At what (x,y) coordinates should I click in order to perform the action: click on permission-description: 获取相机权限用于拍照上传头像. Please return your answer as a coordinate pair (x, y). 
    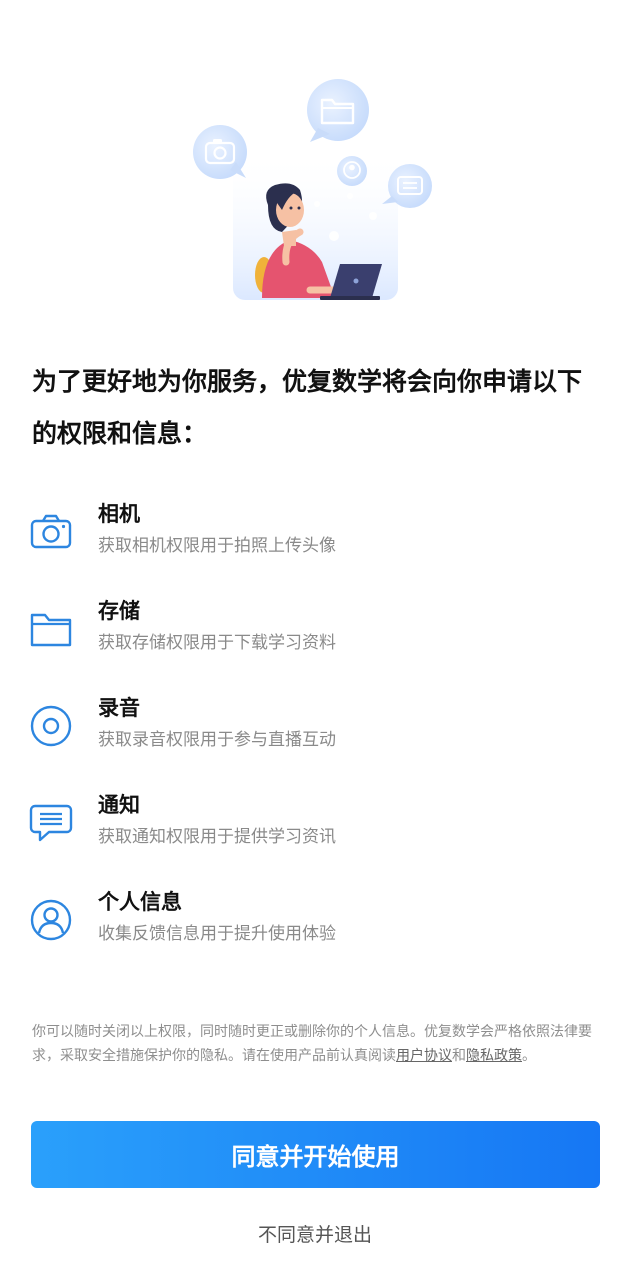
    Looking at the image, I should click on (217, 546).